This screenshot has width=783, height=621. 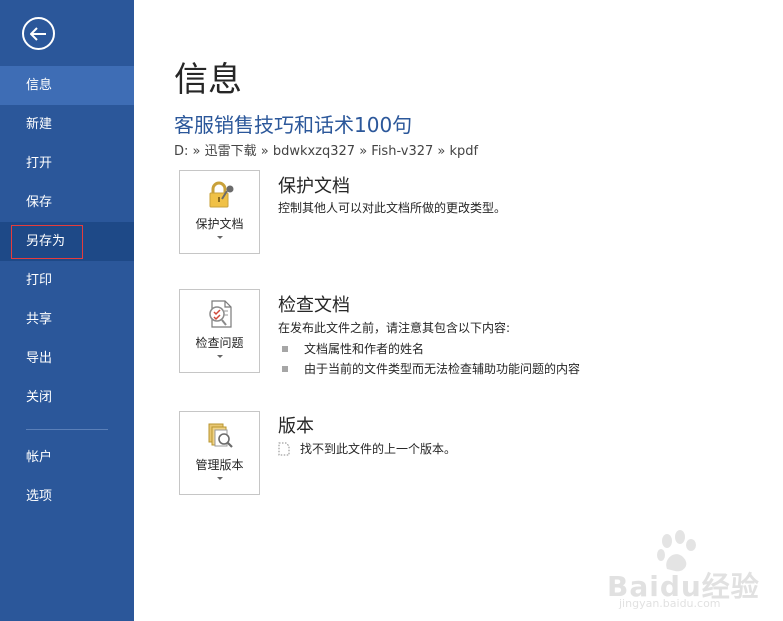 What do you see at coordinates (394, 328) in the screenshot?
I see `inspect-description: 在发布此文件之前，请注意其包含以下内容:` at bounding box center [394, 328].